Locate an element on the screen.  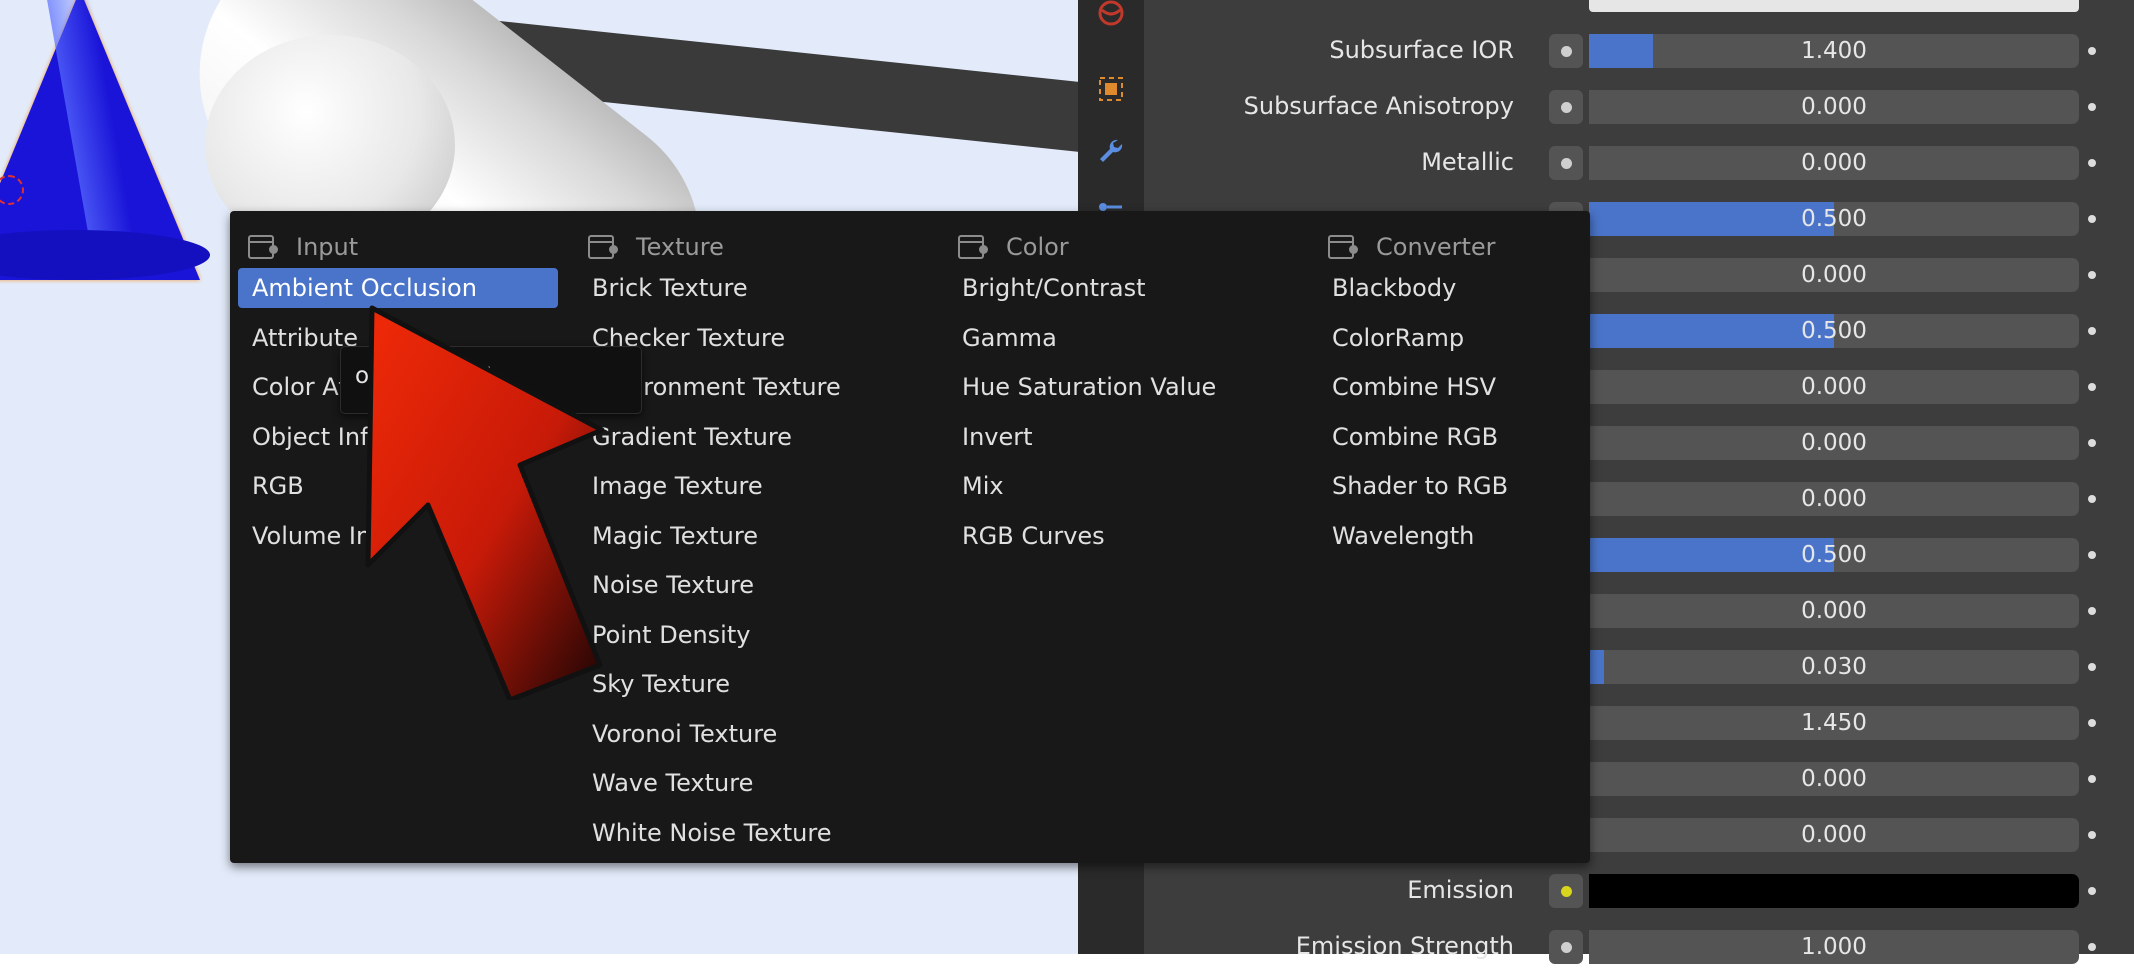
property-label: Subsurface Anisotropy is located at coordinates (1378, 106).